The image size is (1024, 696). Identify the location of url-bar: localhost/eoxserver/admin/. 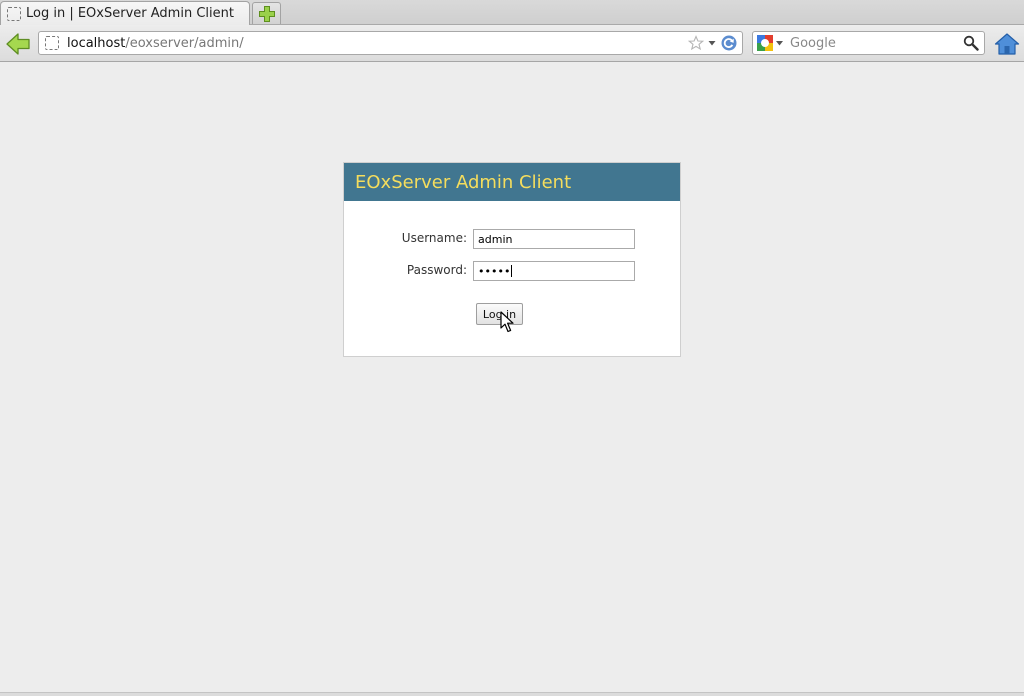
(390, 43).